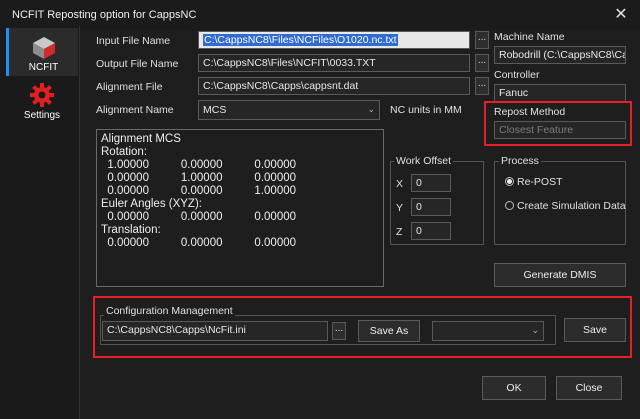  I want to click on alignment-title-line: Alignment MCS, so click(141, 139).